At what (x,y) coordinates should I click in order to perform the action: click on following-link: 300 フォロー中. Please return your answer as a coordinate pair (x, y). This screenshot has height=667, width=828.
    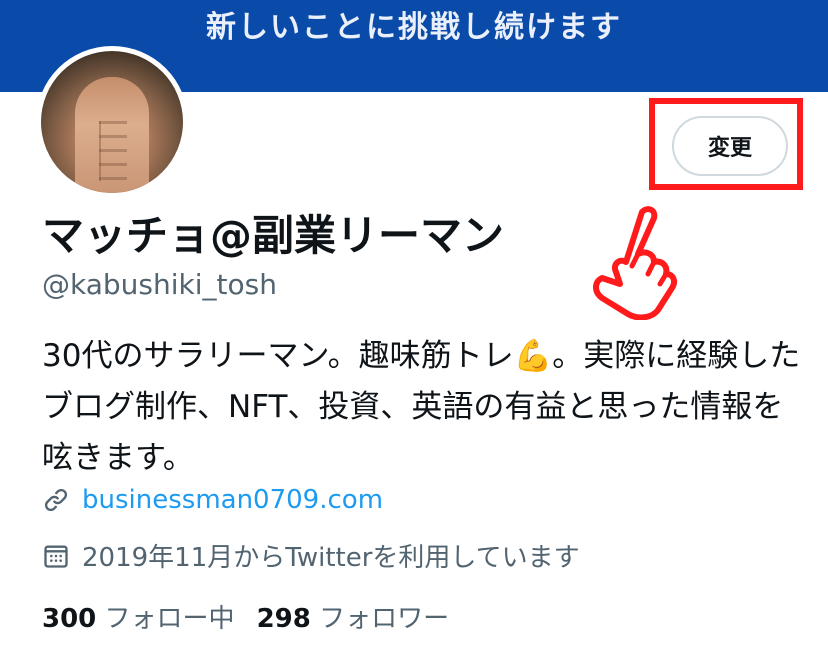
    Looking at the image, I should click on (138, 619).